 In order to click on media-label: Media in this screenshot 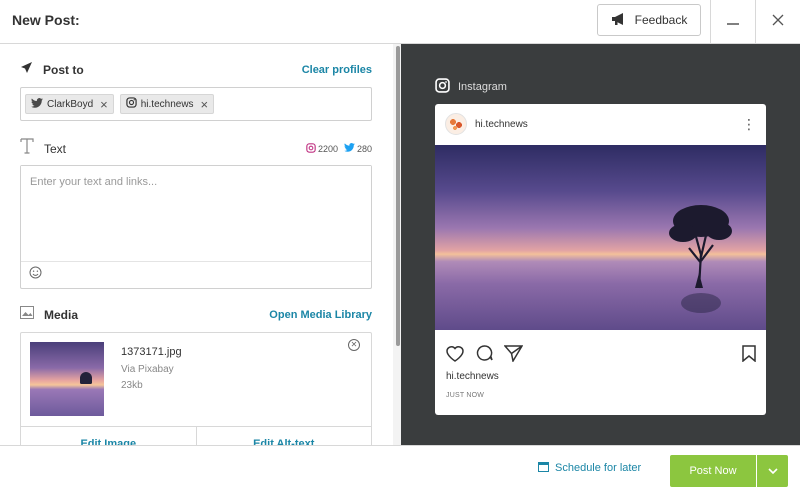, I will do `click(61, 315)`.